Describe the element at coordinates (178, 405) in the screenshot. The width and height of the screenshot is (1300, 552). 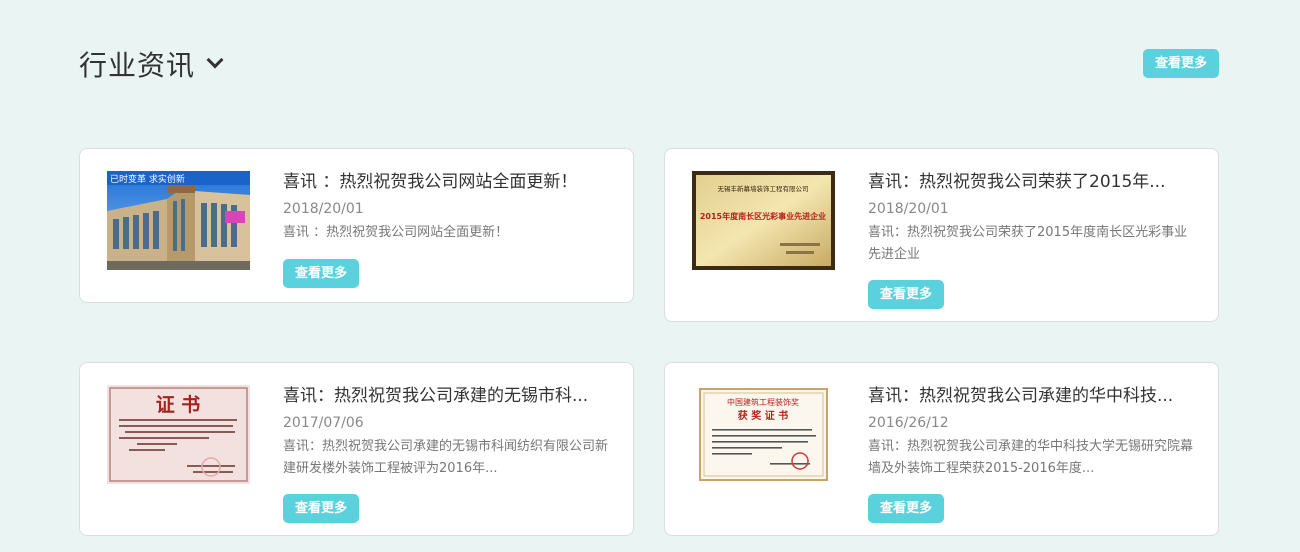
I see `certificate-heading: 证 书` at that location.